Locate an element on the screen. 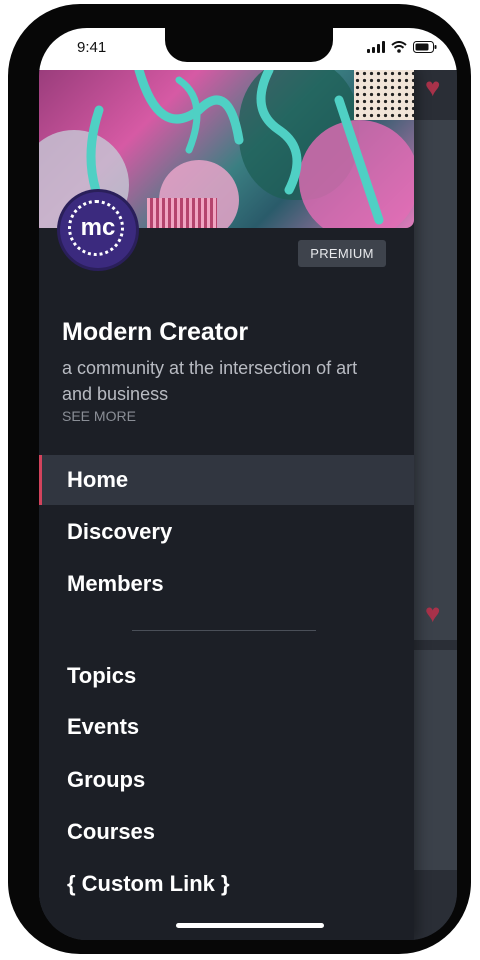 Image resolution: width=480 pixels, height=960 pixels. logo-text: mc is located at coordinates (98, 227).